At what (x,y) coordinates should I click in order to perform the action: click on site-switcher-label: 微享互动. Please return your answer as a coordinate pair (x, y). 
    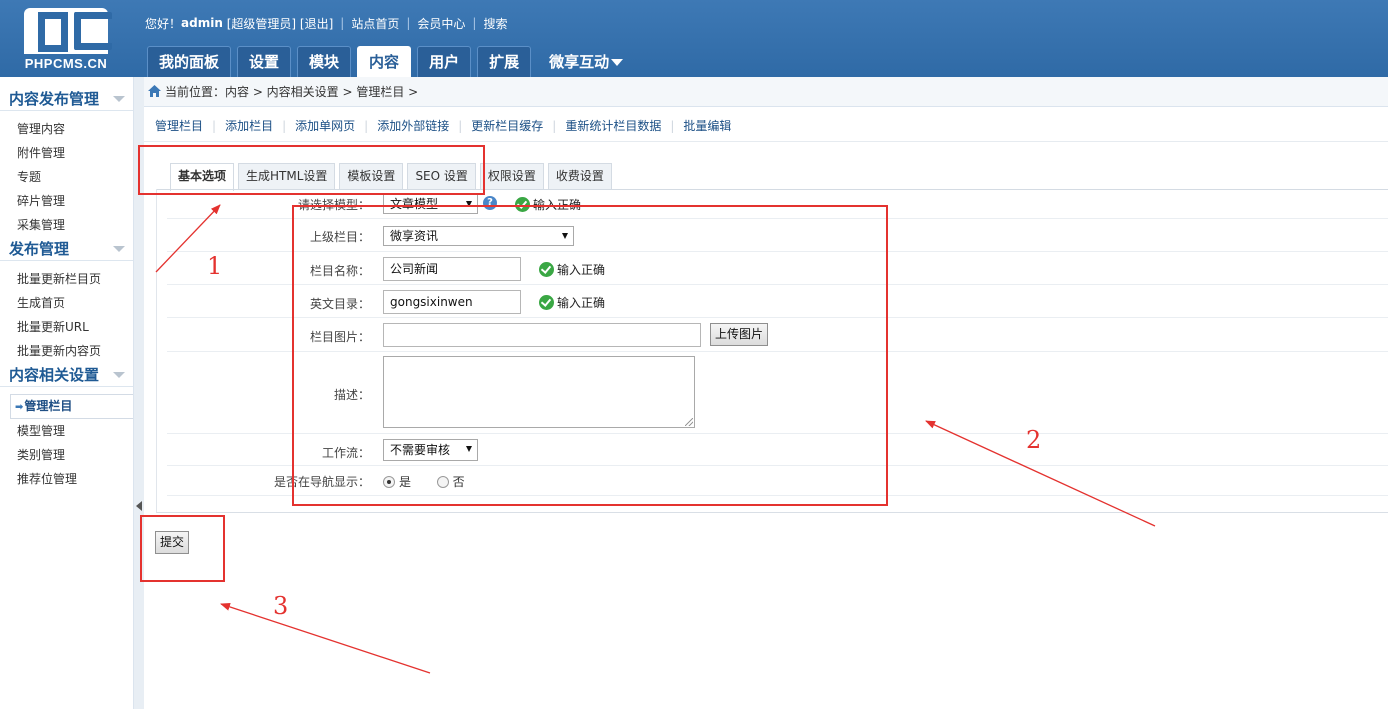
    Looking at the image, I should click on (579, 62).